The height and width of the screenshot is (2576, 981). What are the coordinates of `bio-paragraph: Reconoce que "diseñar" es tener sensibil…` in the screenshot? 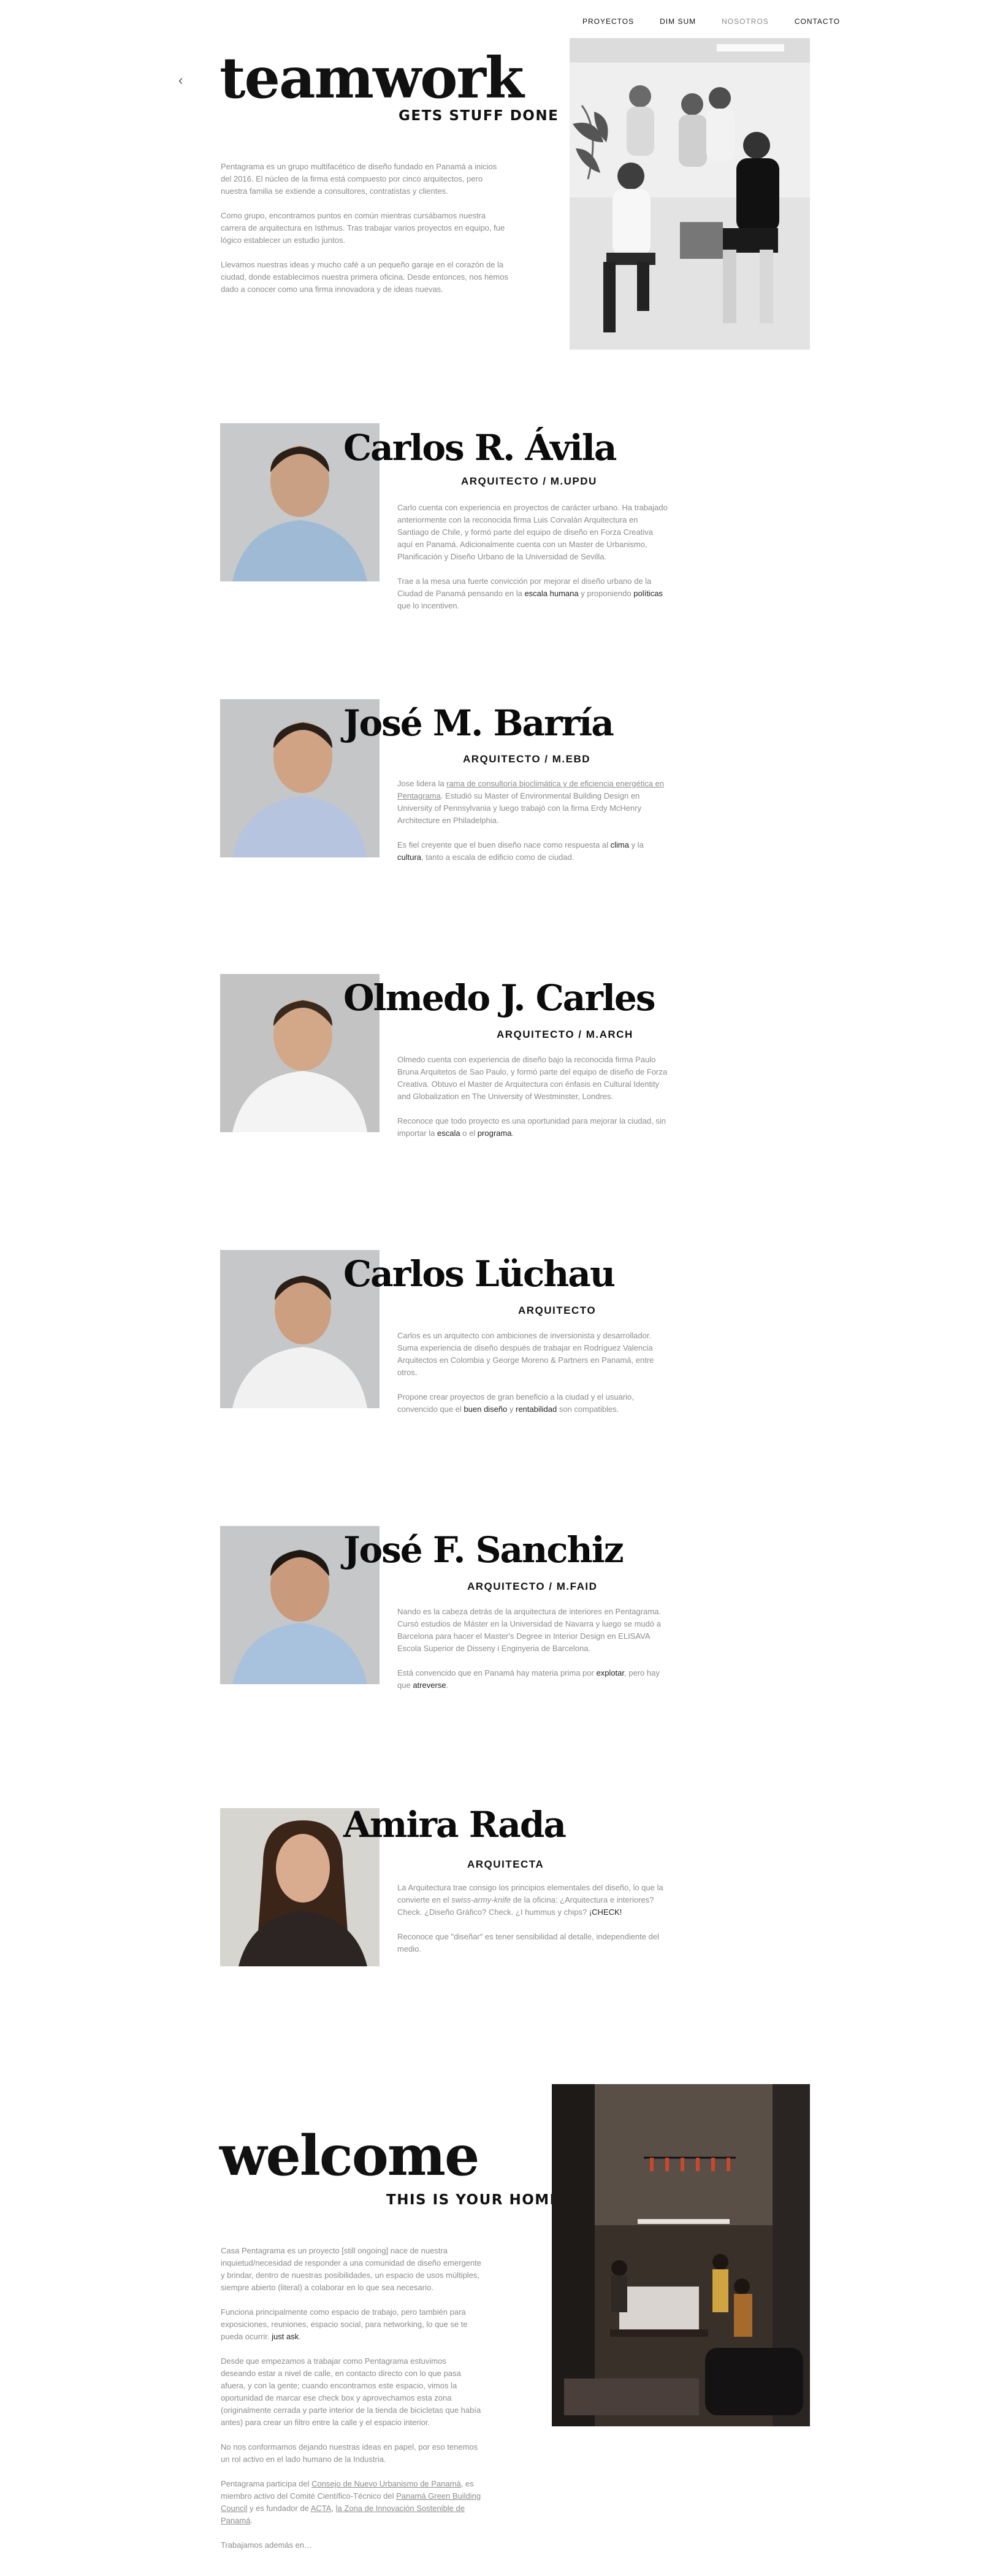 It's located at (528, 1942).